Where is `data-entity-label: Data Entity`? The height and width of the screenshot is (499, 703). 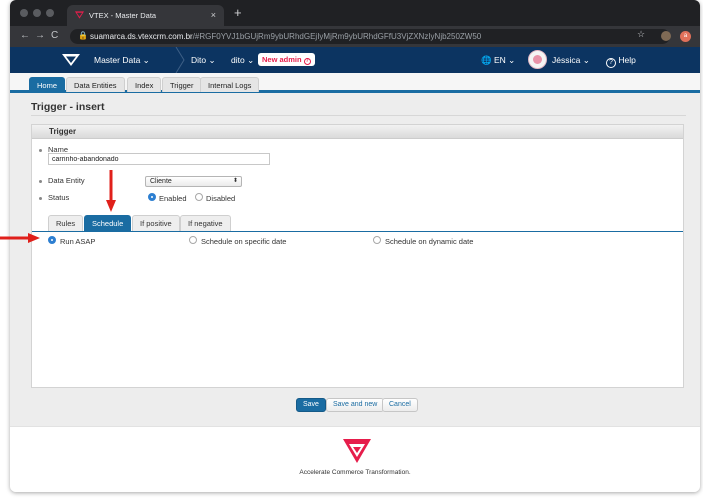 data-entity-label: Data Entity is located at coordinates (66, 180).